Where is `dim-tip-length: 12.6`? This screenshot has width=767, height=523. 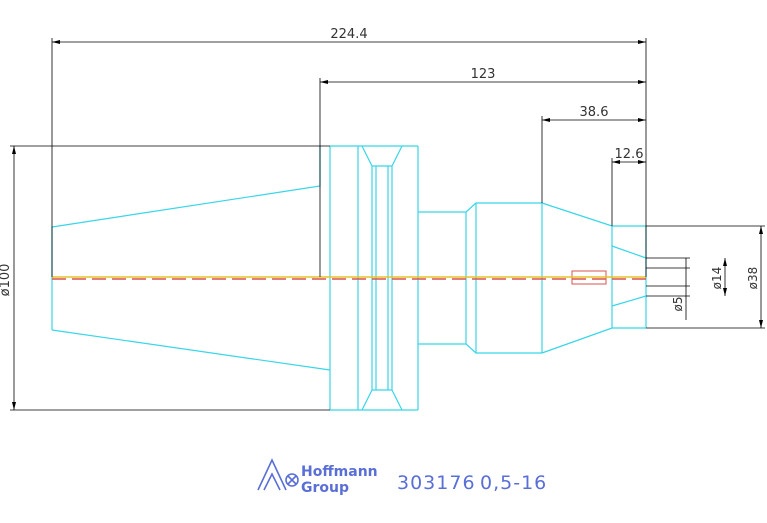 dim-tip-length: 12.6 is located at coordinates (629, 154).